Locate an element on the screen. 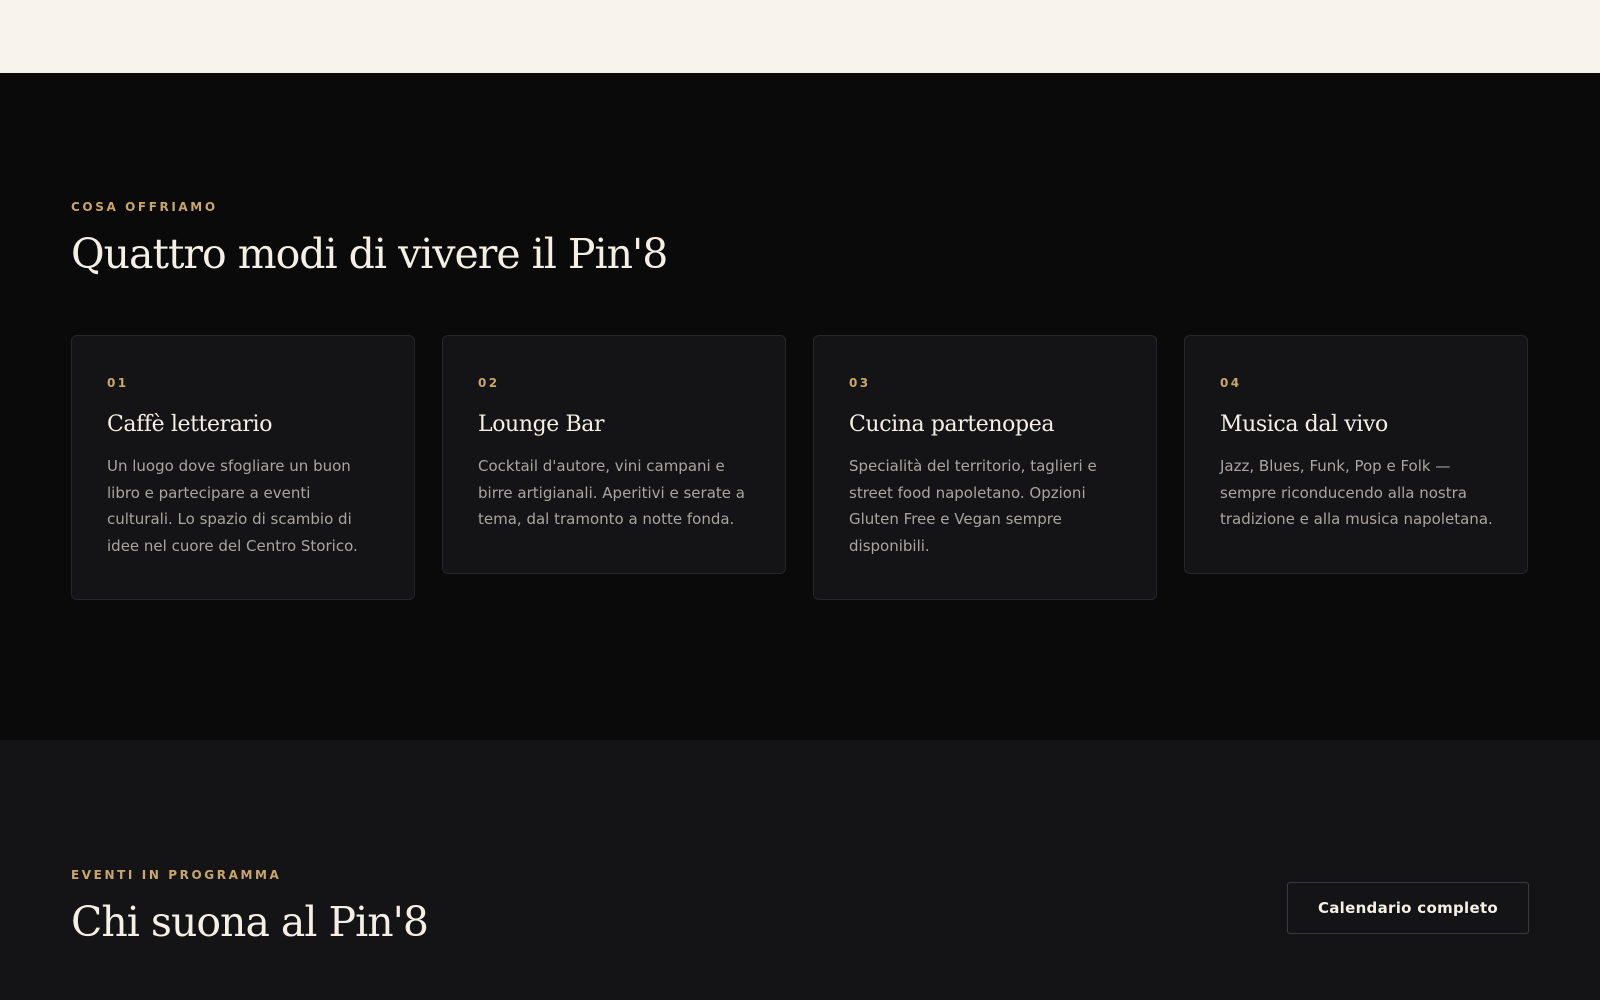 The height and width of the screenshot is (1000, 1600). card-number: 04 is located at coordinates (1231, 383).